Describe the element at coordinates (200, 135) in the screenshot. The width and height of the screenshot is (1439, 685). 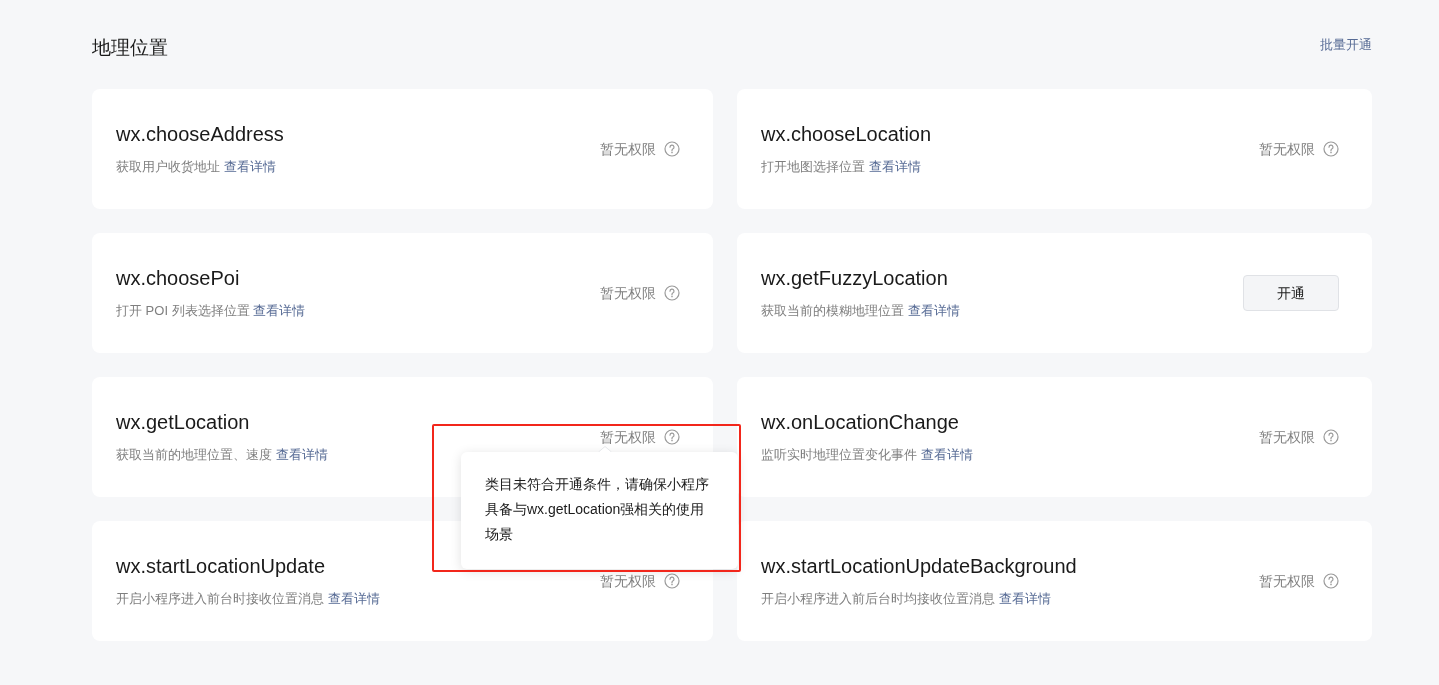
I see `api-name: wx.chooseAddress` at that location.